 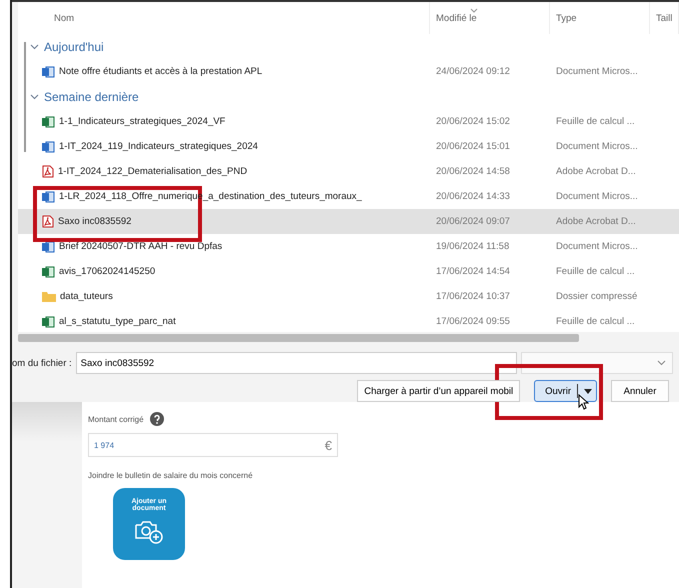 What do you see at coordinates (473, 146) in the screenshot?
I see `file-date: 20/06/2024 15:01` at bounding box center [473, 146].